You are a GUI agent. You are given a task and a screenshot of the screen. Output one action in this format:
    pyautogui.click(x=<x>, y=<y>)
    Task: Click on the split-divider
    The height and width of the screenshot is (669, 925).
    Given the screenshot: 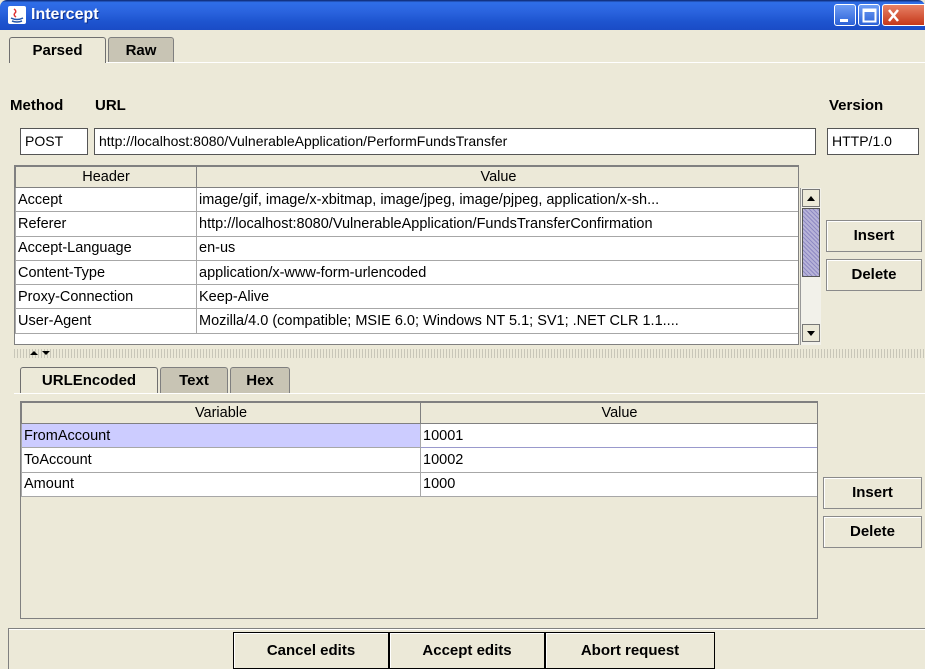 What is the action you would take?
    pyautogui.click(x=469, y=353)
    